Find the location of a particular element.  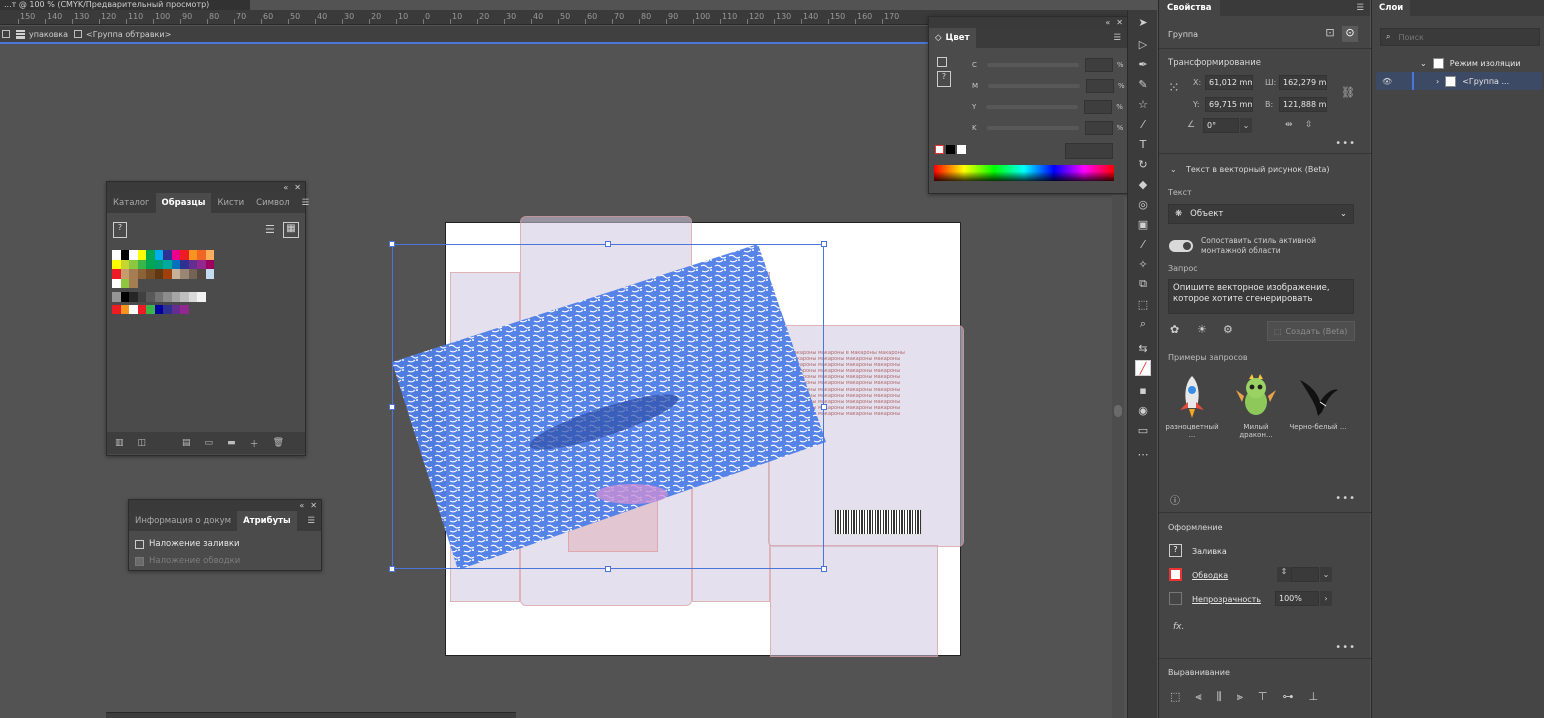

tab-attributes: Атрибуты is located at coordinates (267, 521).